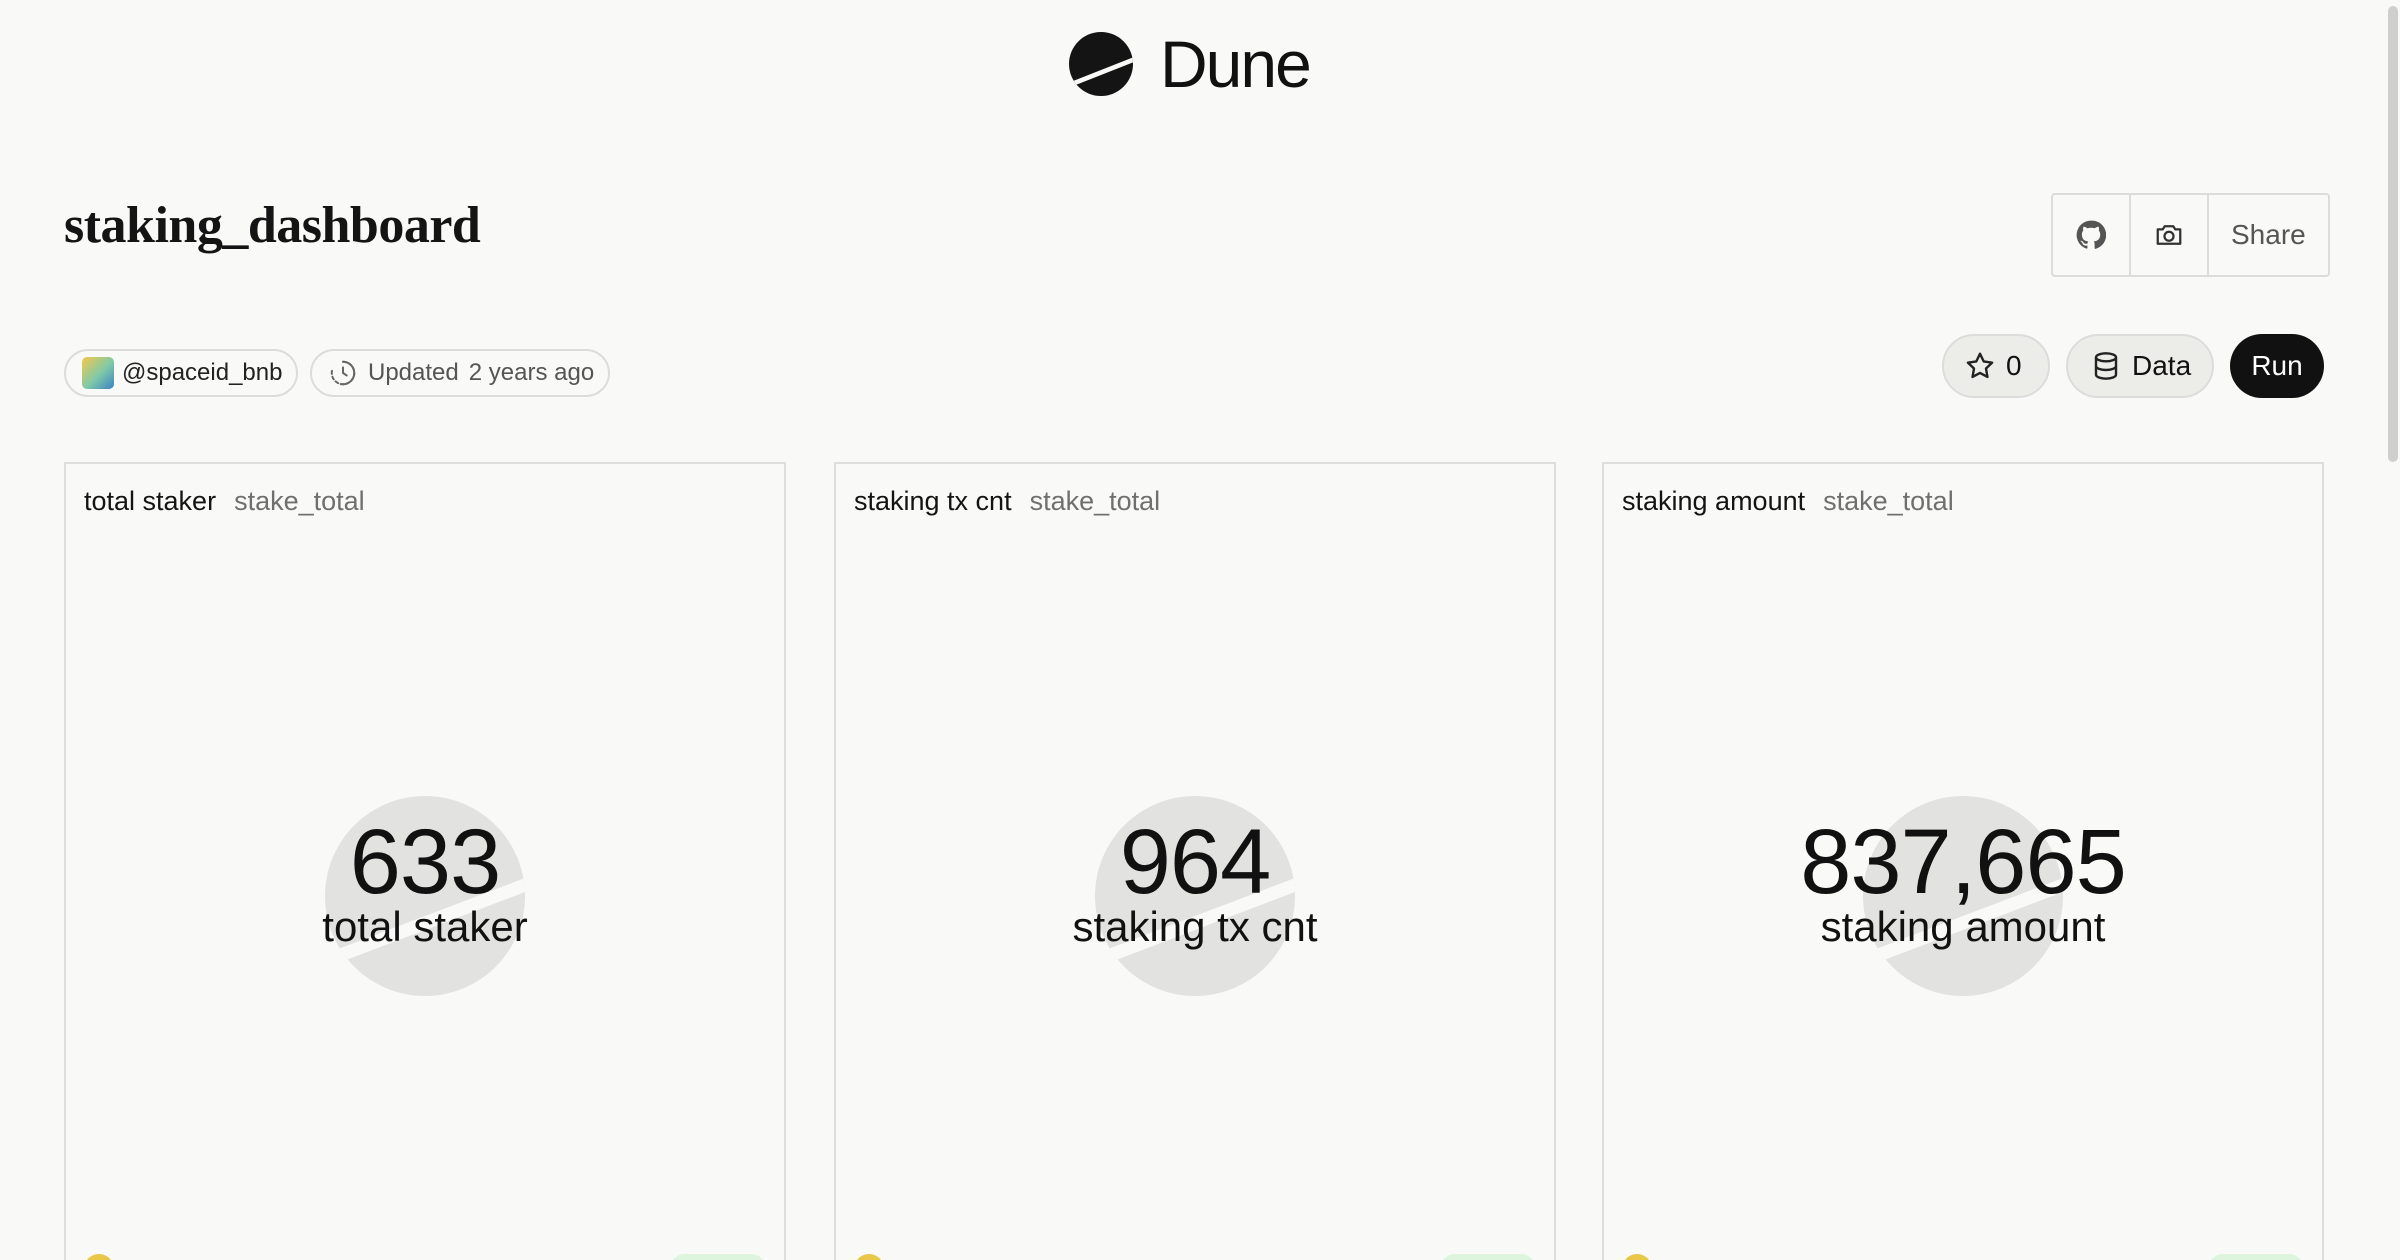  Describe the element at coordinates (1980, 365) in the screenshot. I see `star-icon` at that location.